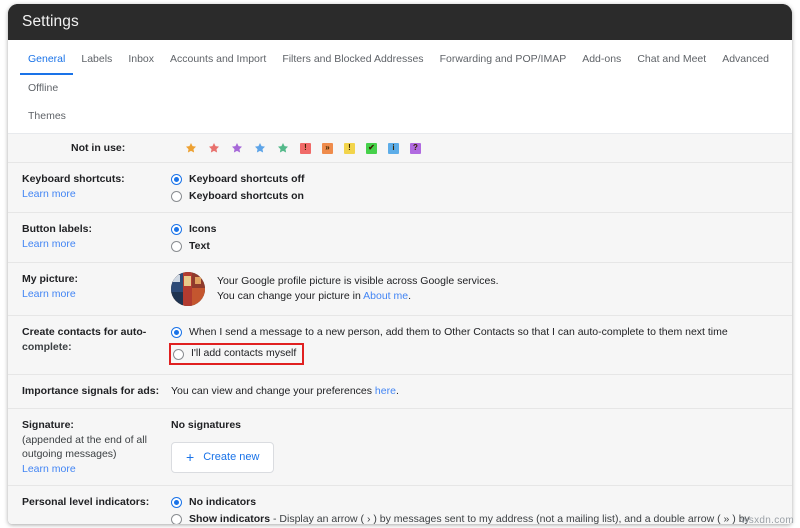  Describe the element at coordinates (96, 294) in the screenshot. I see `my-picture-learn-more-link: Learn more` at that location.